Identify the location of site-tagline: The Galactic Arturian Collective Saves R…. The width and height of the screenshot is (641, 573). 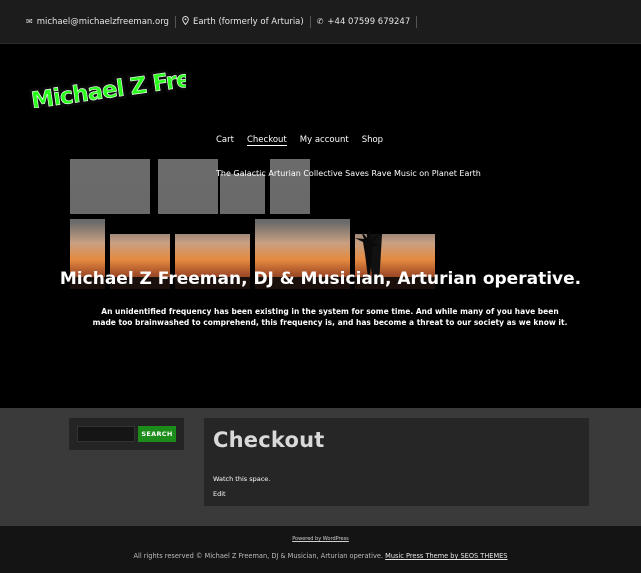
(348, 173).